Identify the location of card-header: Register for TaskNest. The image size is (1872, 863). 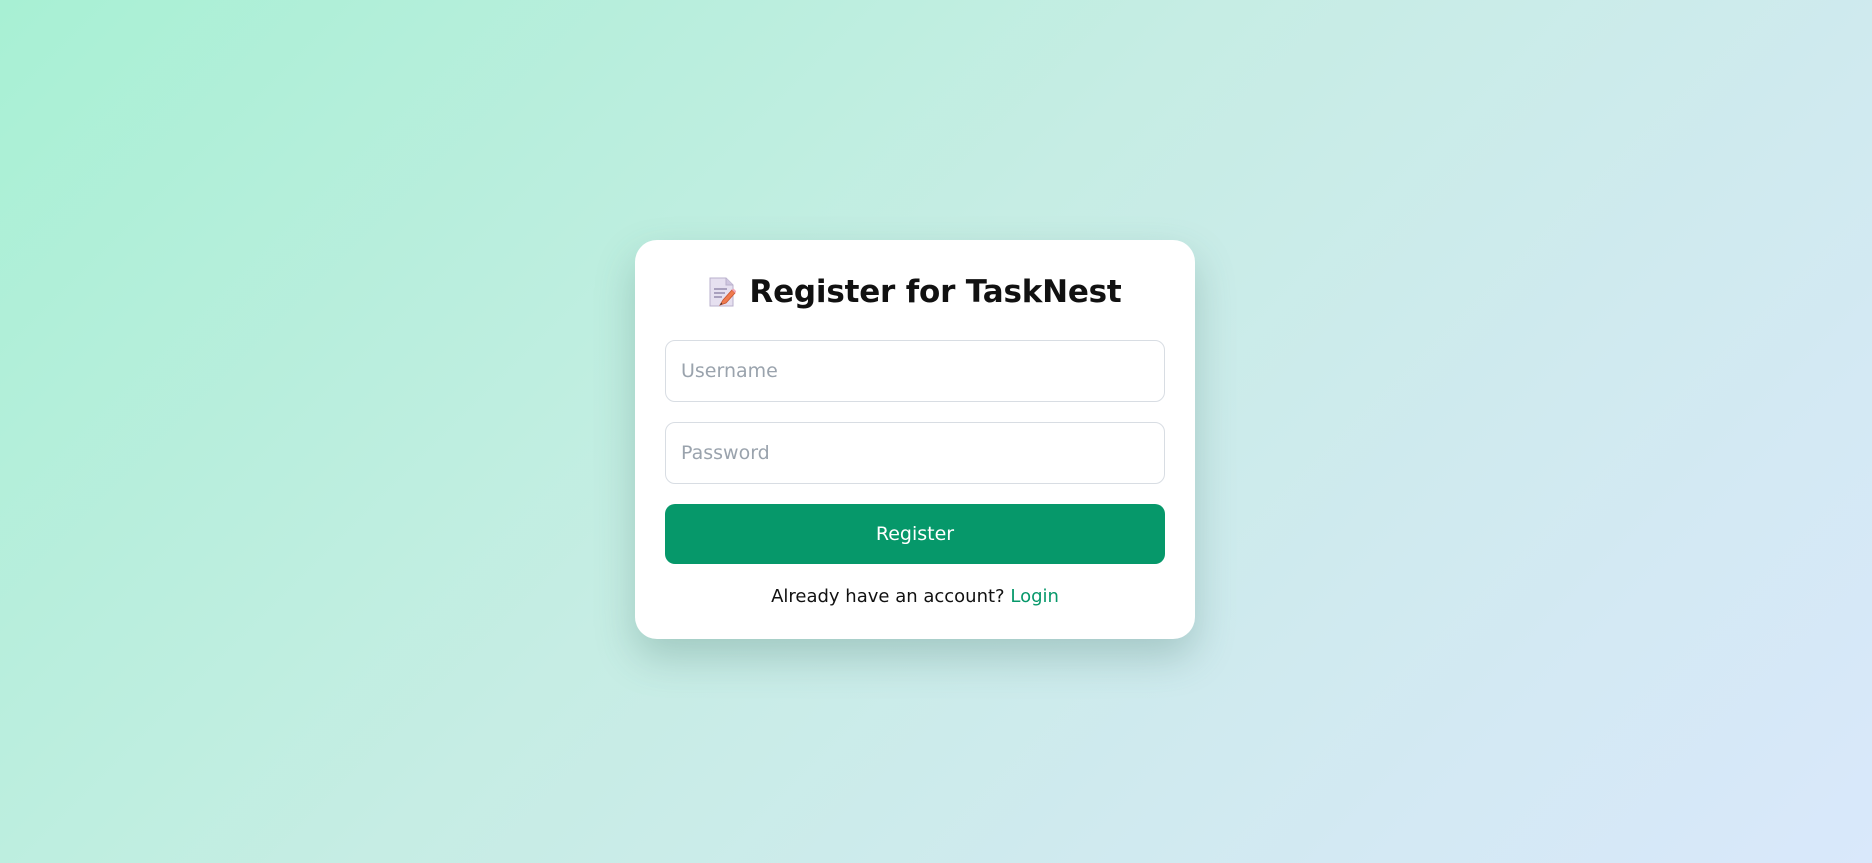
(915, 292).